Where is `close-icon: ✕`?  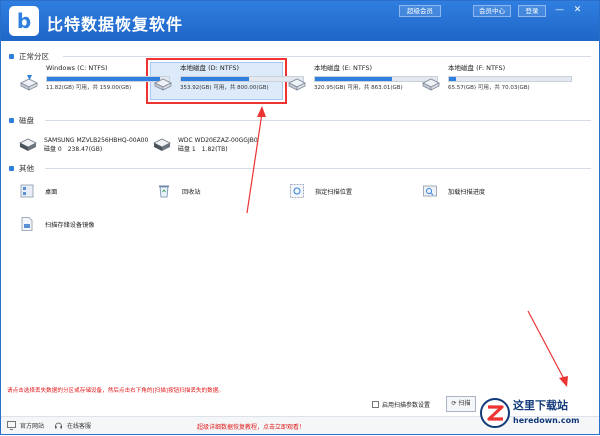
close-icon: ✕ is located at coordinates (577, 10).